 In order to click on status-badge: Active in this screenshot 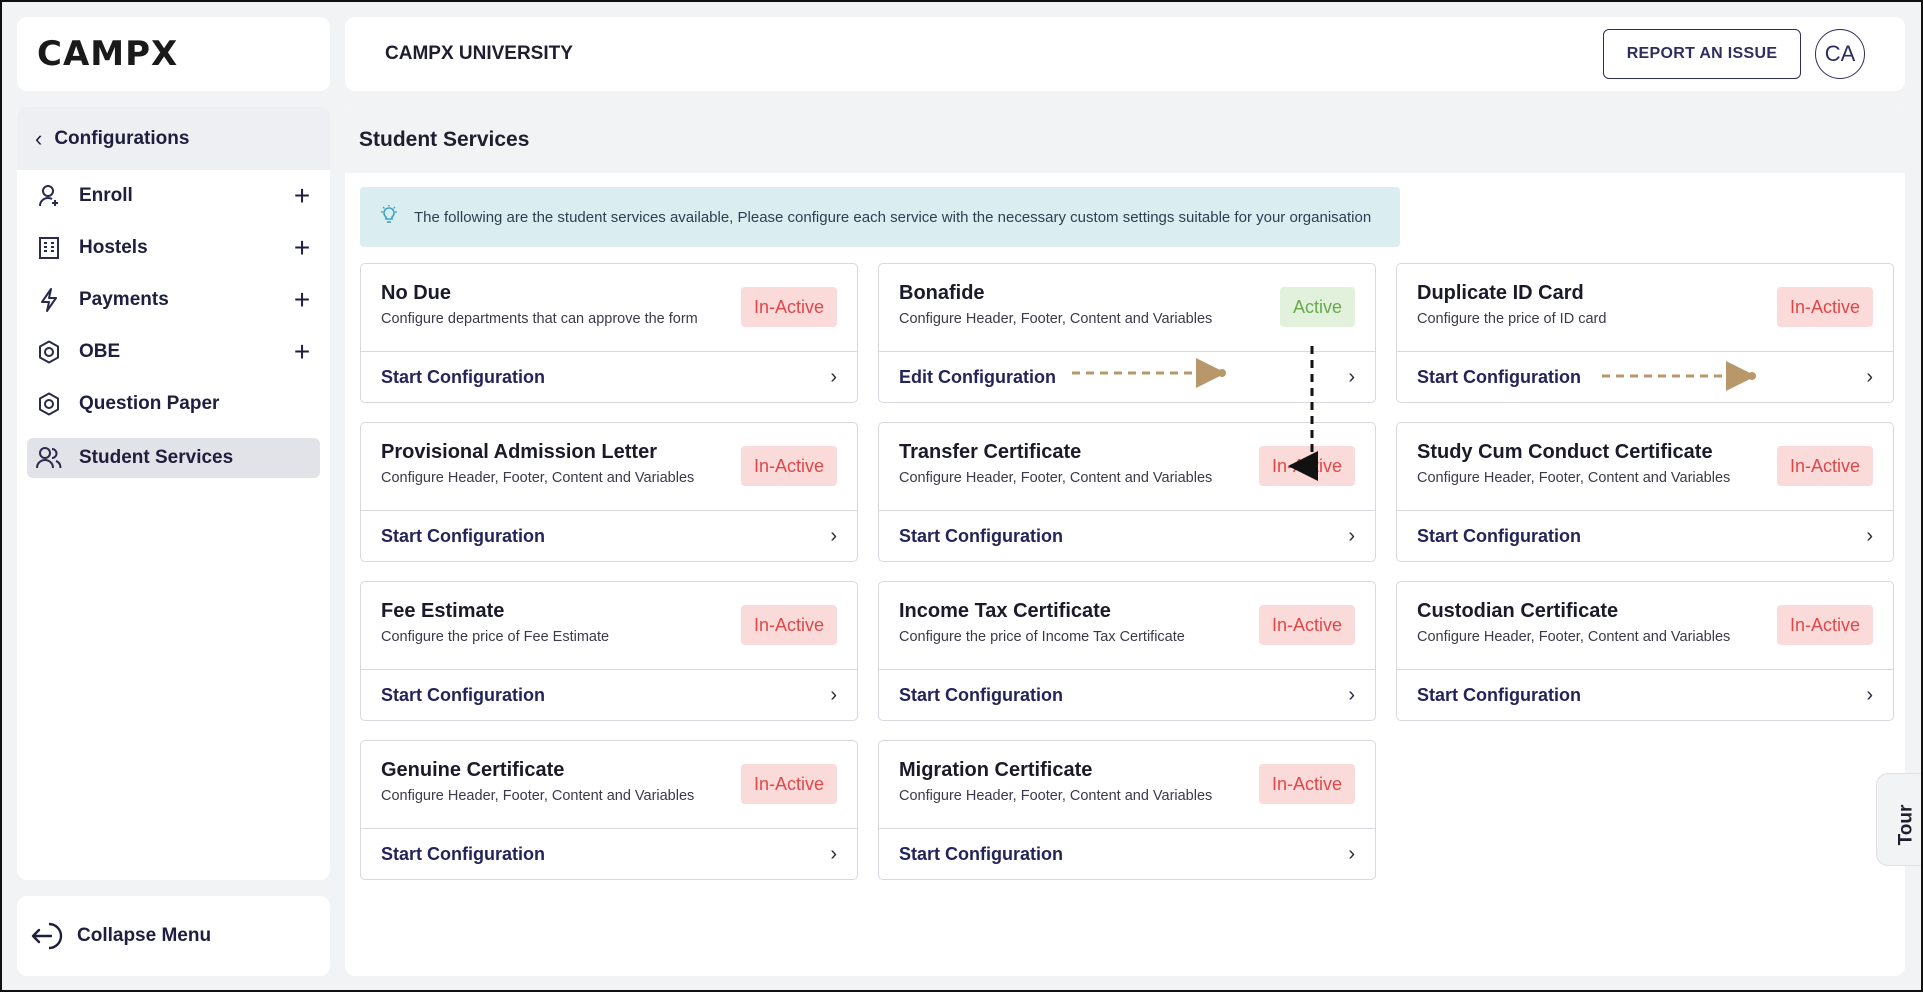, I will do `click(1317, 307)`.